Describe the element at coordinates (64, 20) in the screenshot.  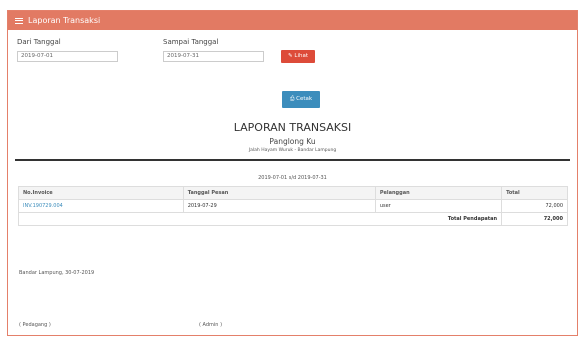
I see `panel-title: Laporan Transaksi` at that location.